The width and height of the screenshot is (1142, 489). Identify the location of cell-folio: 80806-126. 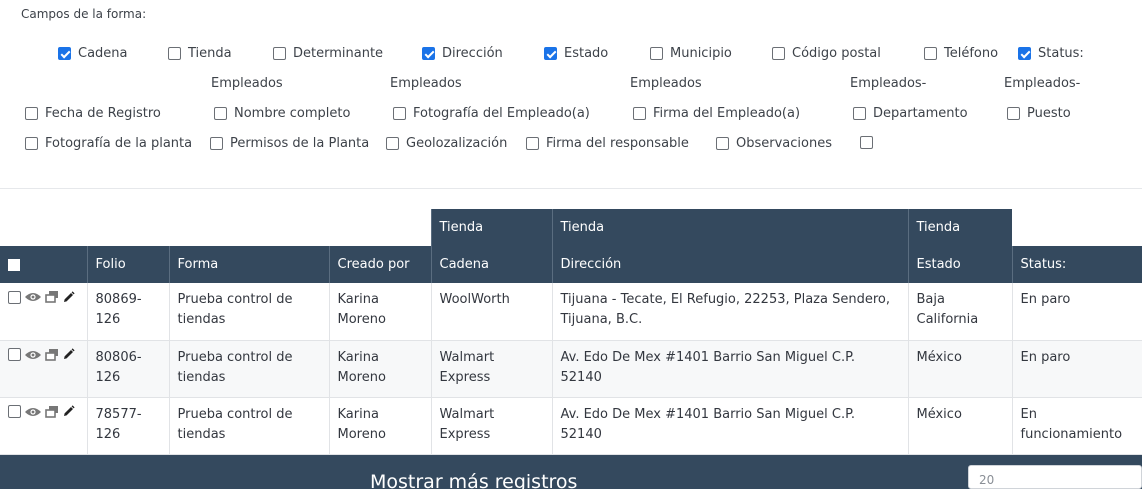
(127, 369).